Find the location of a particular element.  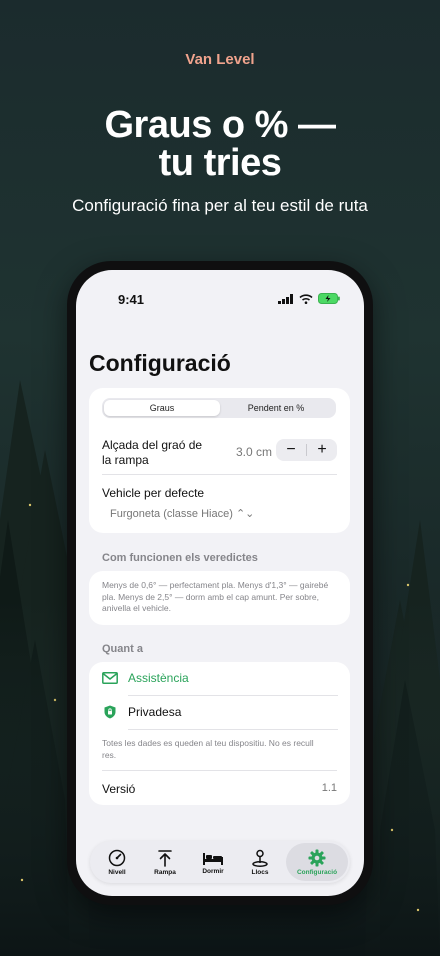

unit-segmented-control: Graus Pendent en % is located at coordinates (219, 408).